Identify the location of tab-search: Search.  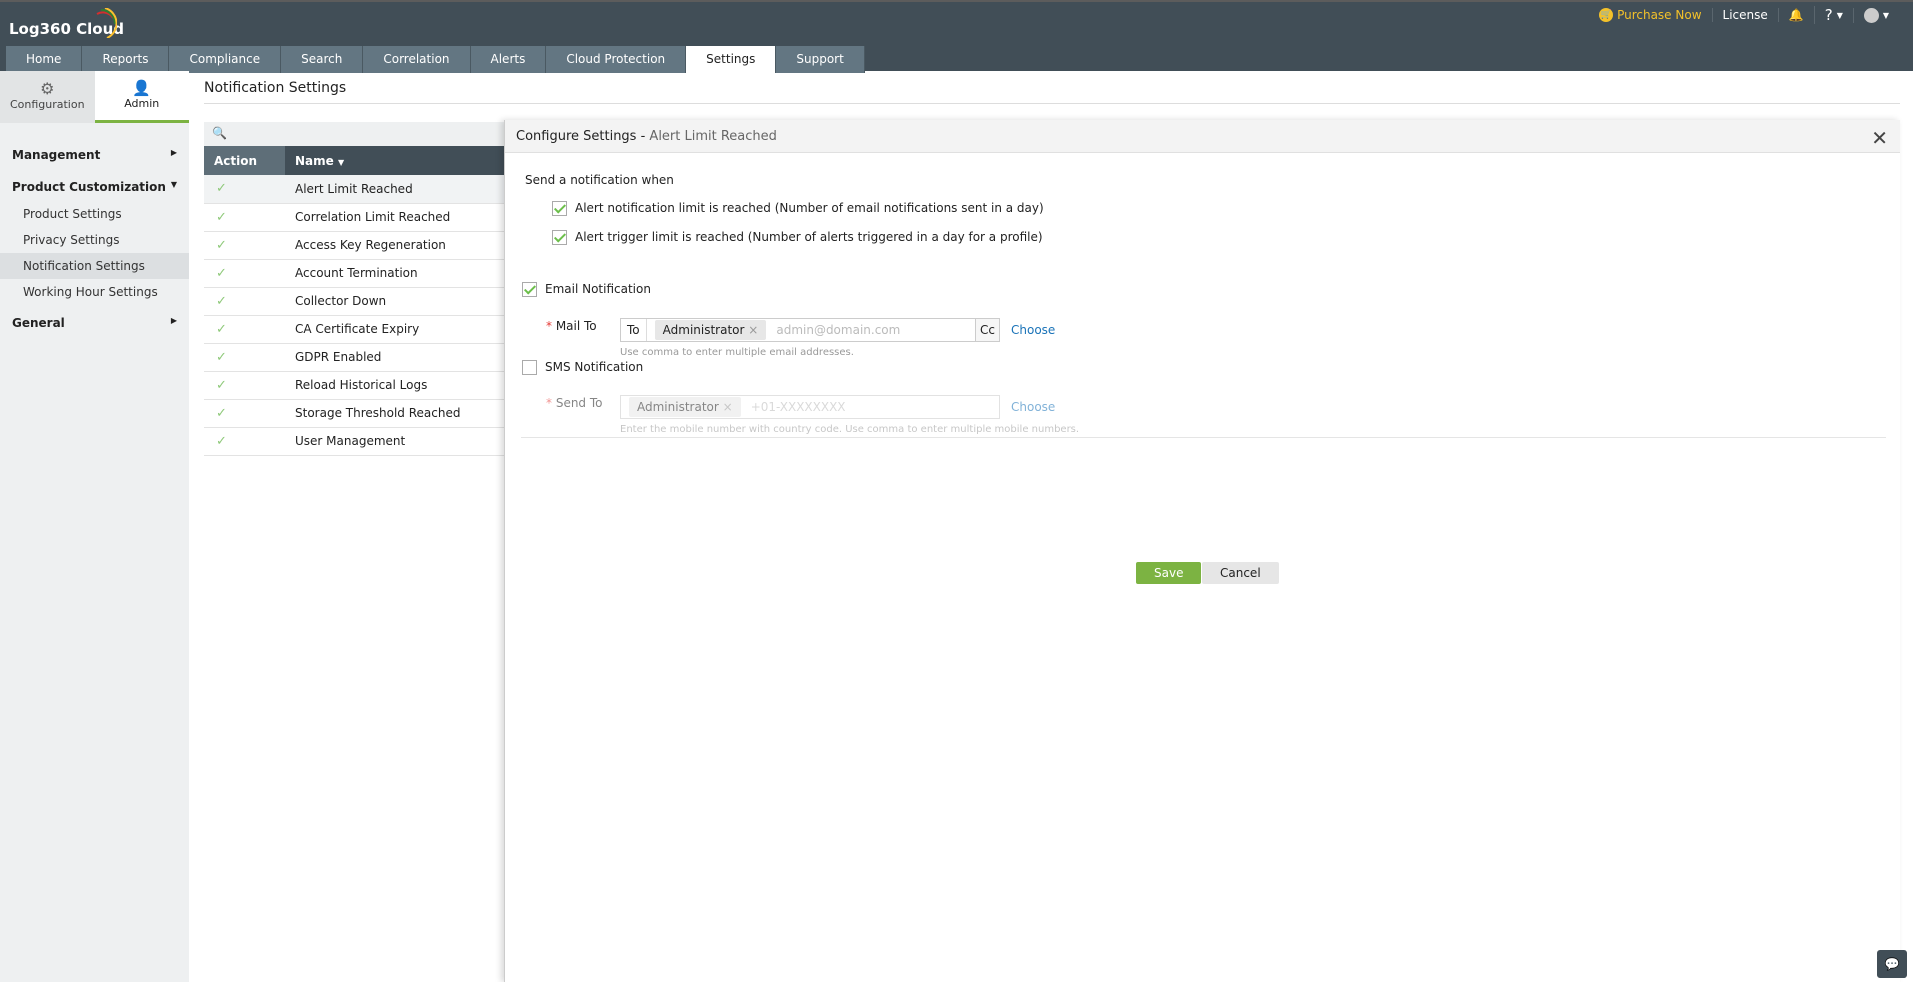
(322, 59).